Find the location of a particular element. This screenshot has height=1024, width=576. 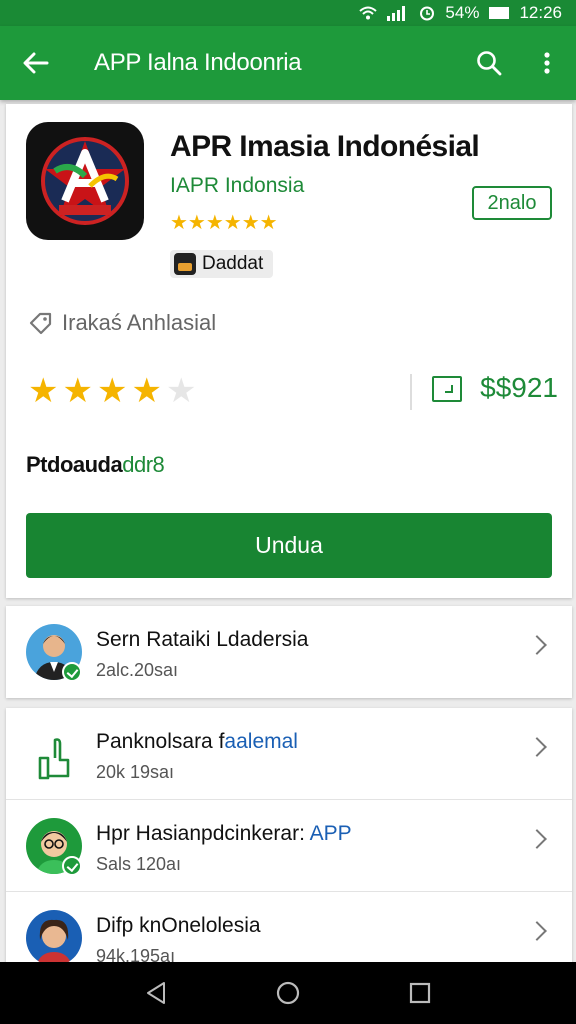

nav-home-button is located at coordinates (288, 993).